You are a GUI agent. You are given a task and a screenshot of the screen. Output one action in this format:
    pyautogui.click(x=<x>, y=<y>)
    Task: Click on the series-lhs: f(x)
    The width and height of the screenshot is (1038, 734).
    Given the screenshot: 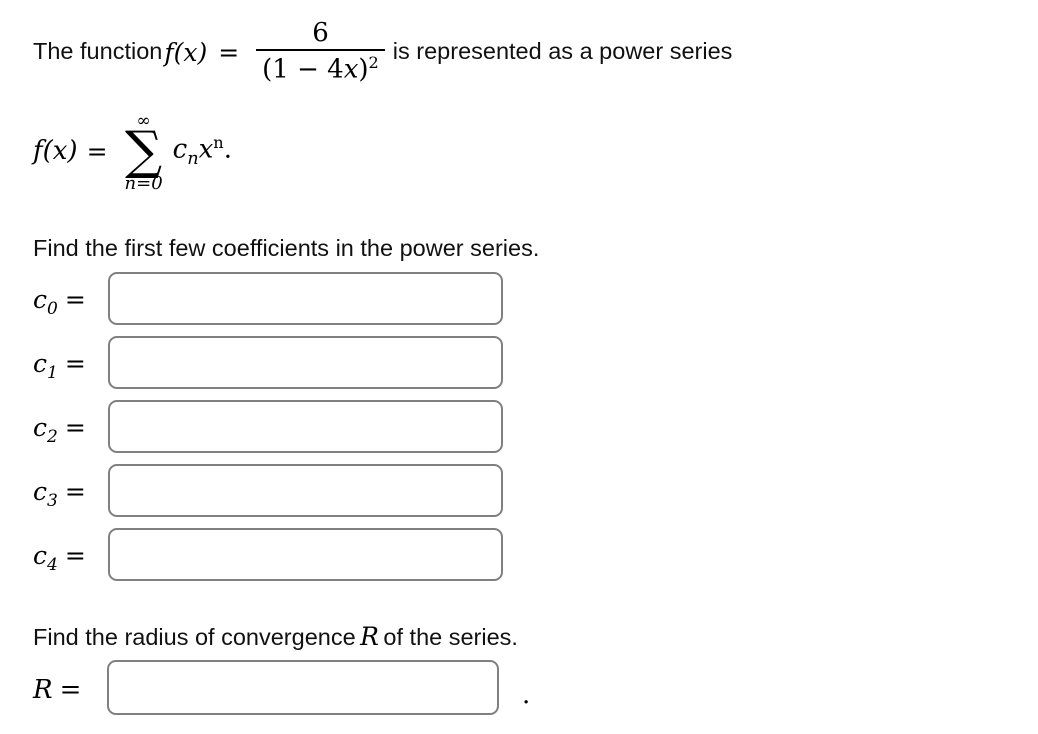 What is the action you would take?
    pyautogui.click(x=55, y=151)
    